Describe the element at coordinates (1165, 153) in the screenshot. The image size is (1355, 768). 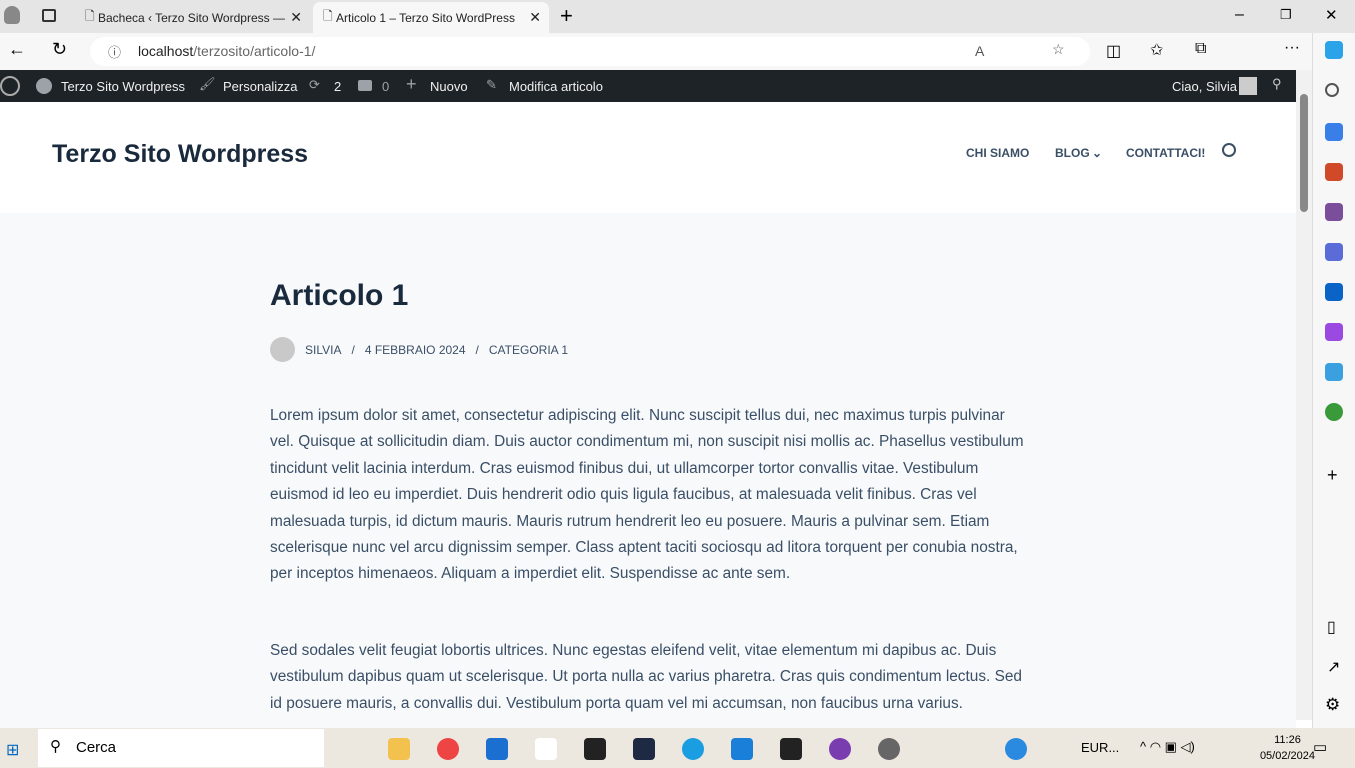
I see `nav-contattaci: CONTATTACI!` at that location.